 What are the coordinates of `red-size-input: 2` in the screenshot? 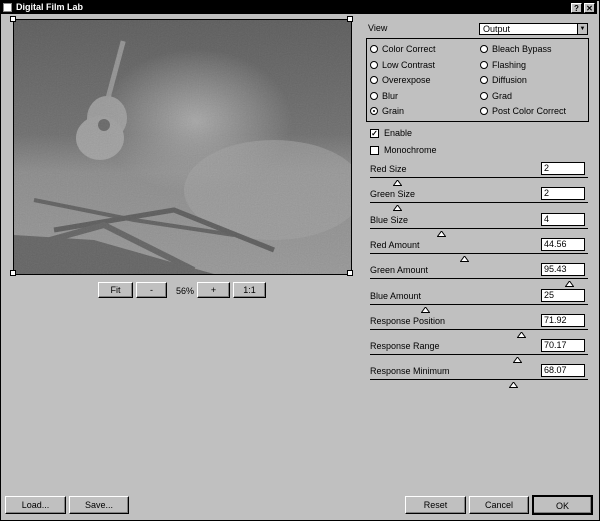 It's located at (563, 168).